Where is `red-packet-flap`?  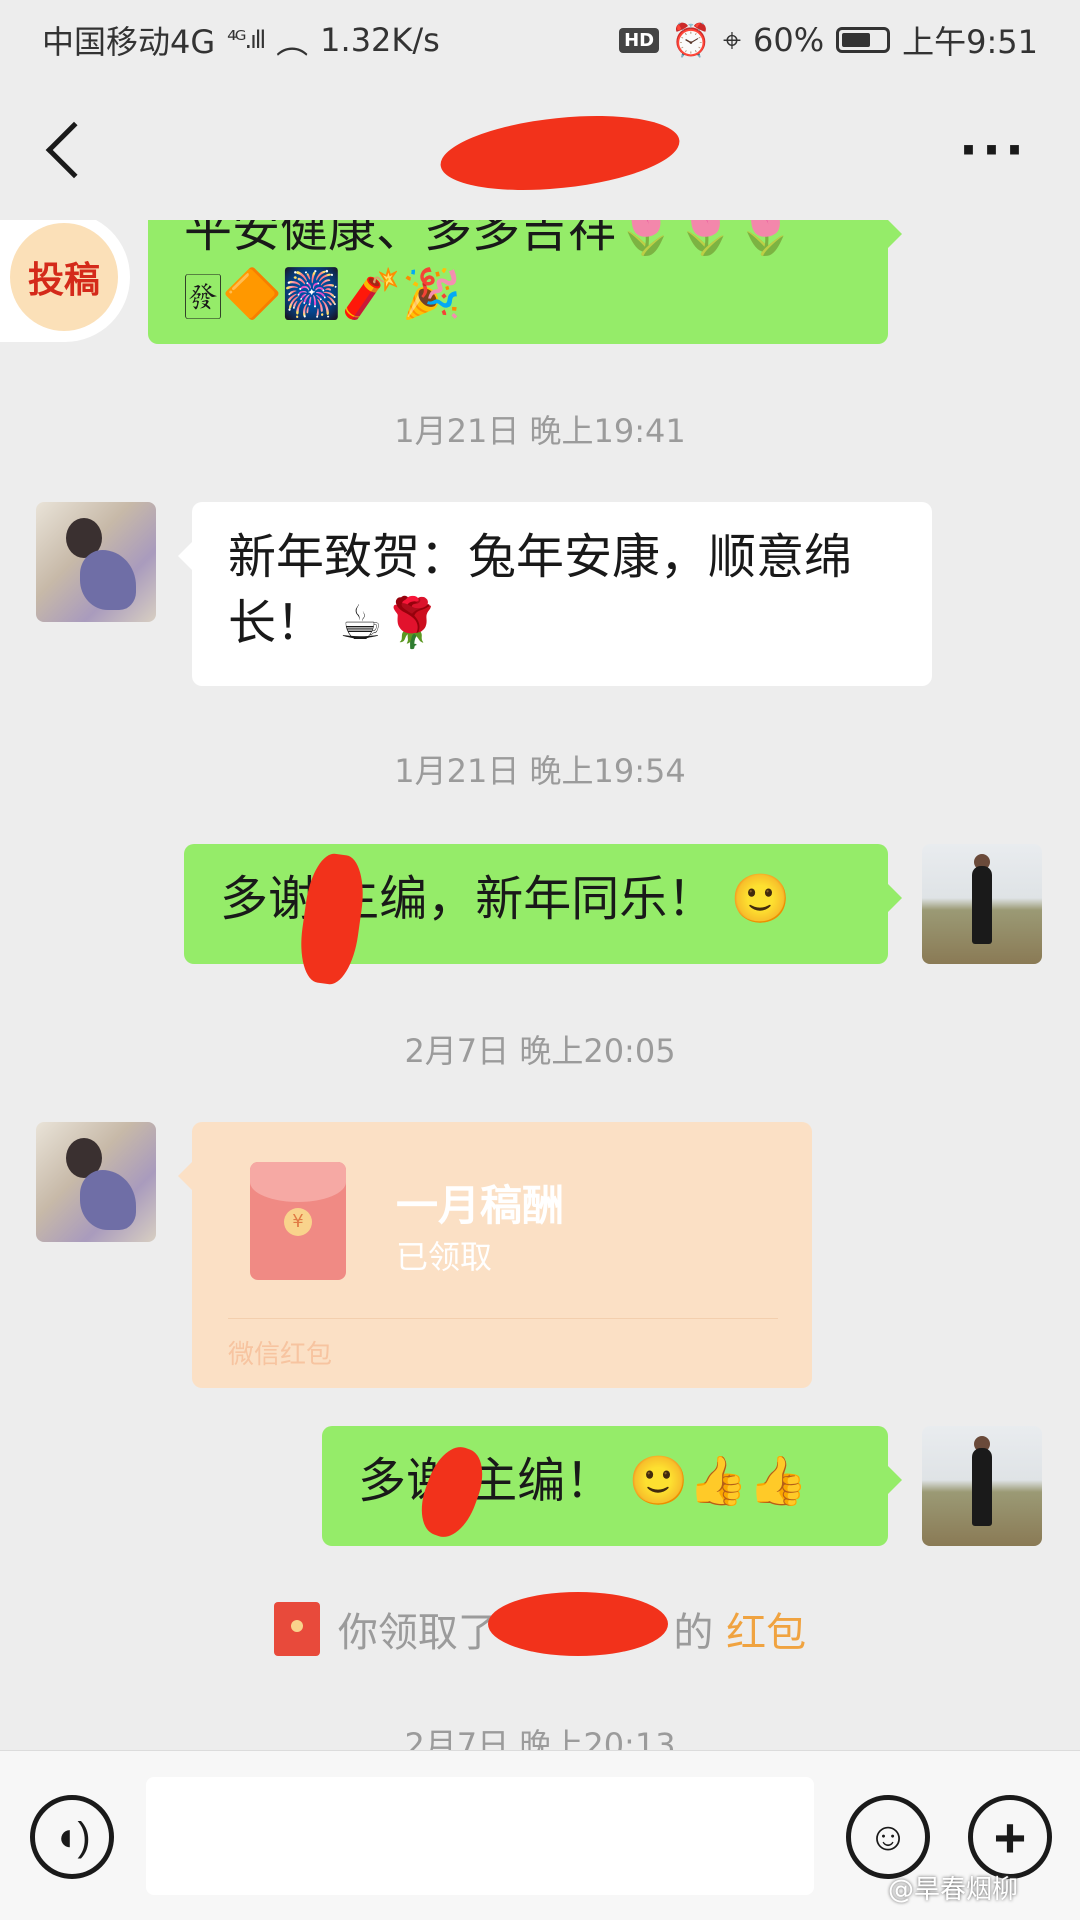 red-packet-flap is located at coordinates (298, 1182).